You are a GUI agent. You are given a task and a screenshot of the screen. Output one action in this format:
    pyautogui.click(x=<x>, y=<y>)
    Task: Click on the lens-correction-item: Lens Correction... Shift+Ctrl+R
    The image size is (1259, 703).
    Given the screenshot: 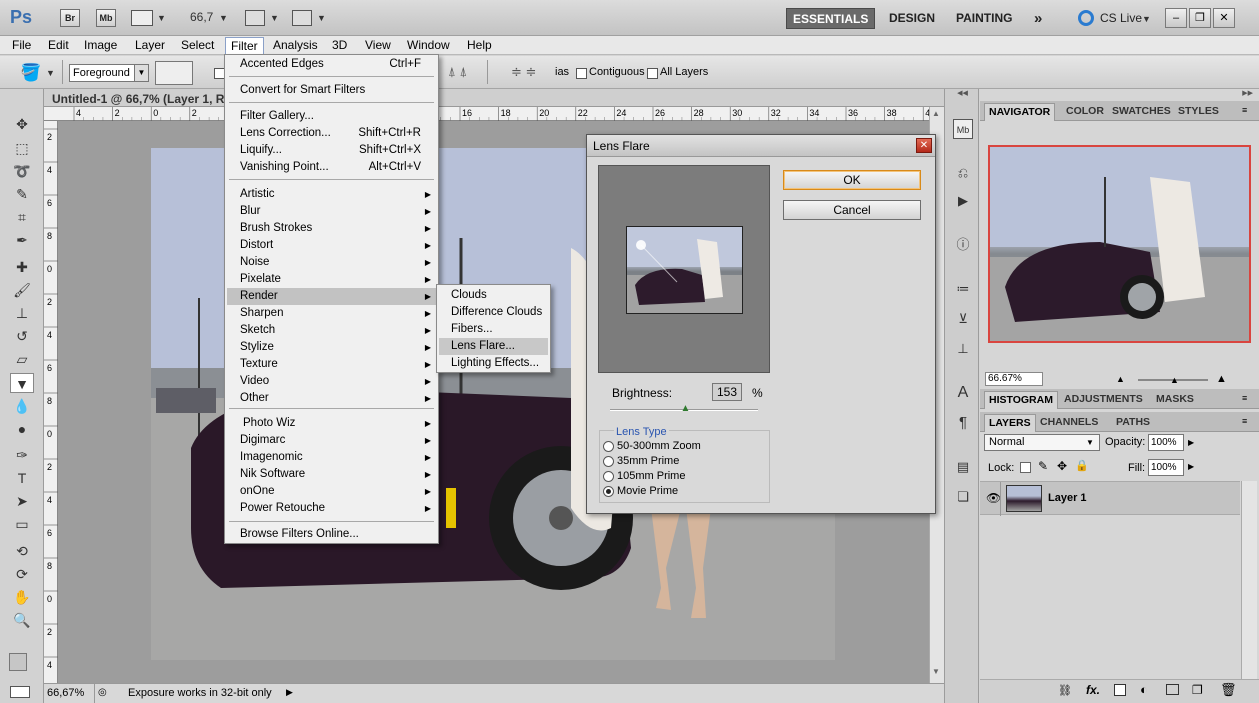 What is the action you would take?
    pyautogui.click(x=331, y=133)
    